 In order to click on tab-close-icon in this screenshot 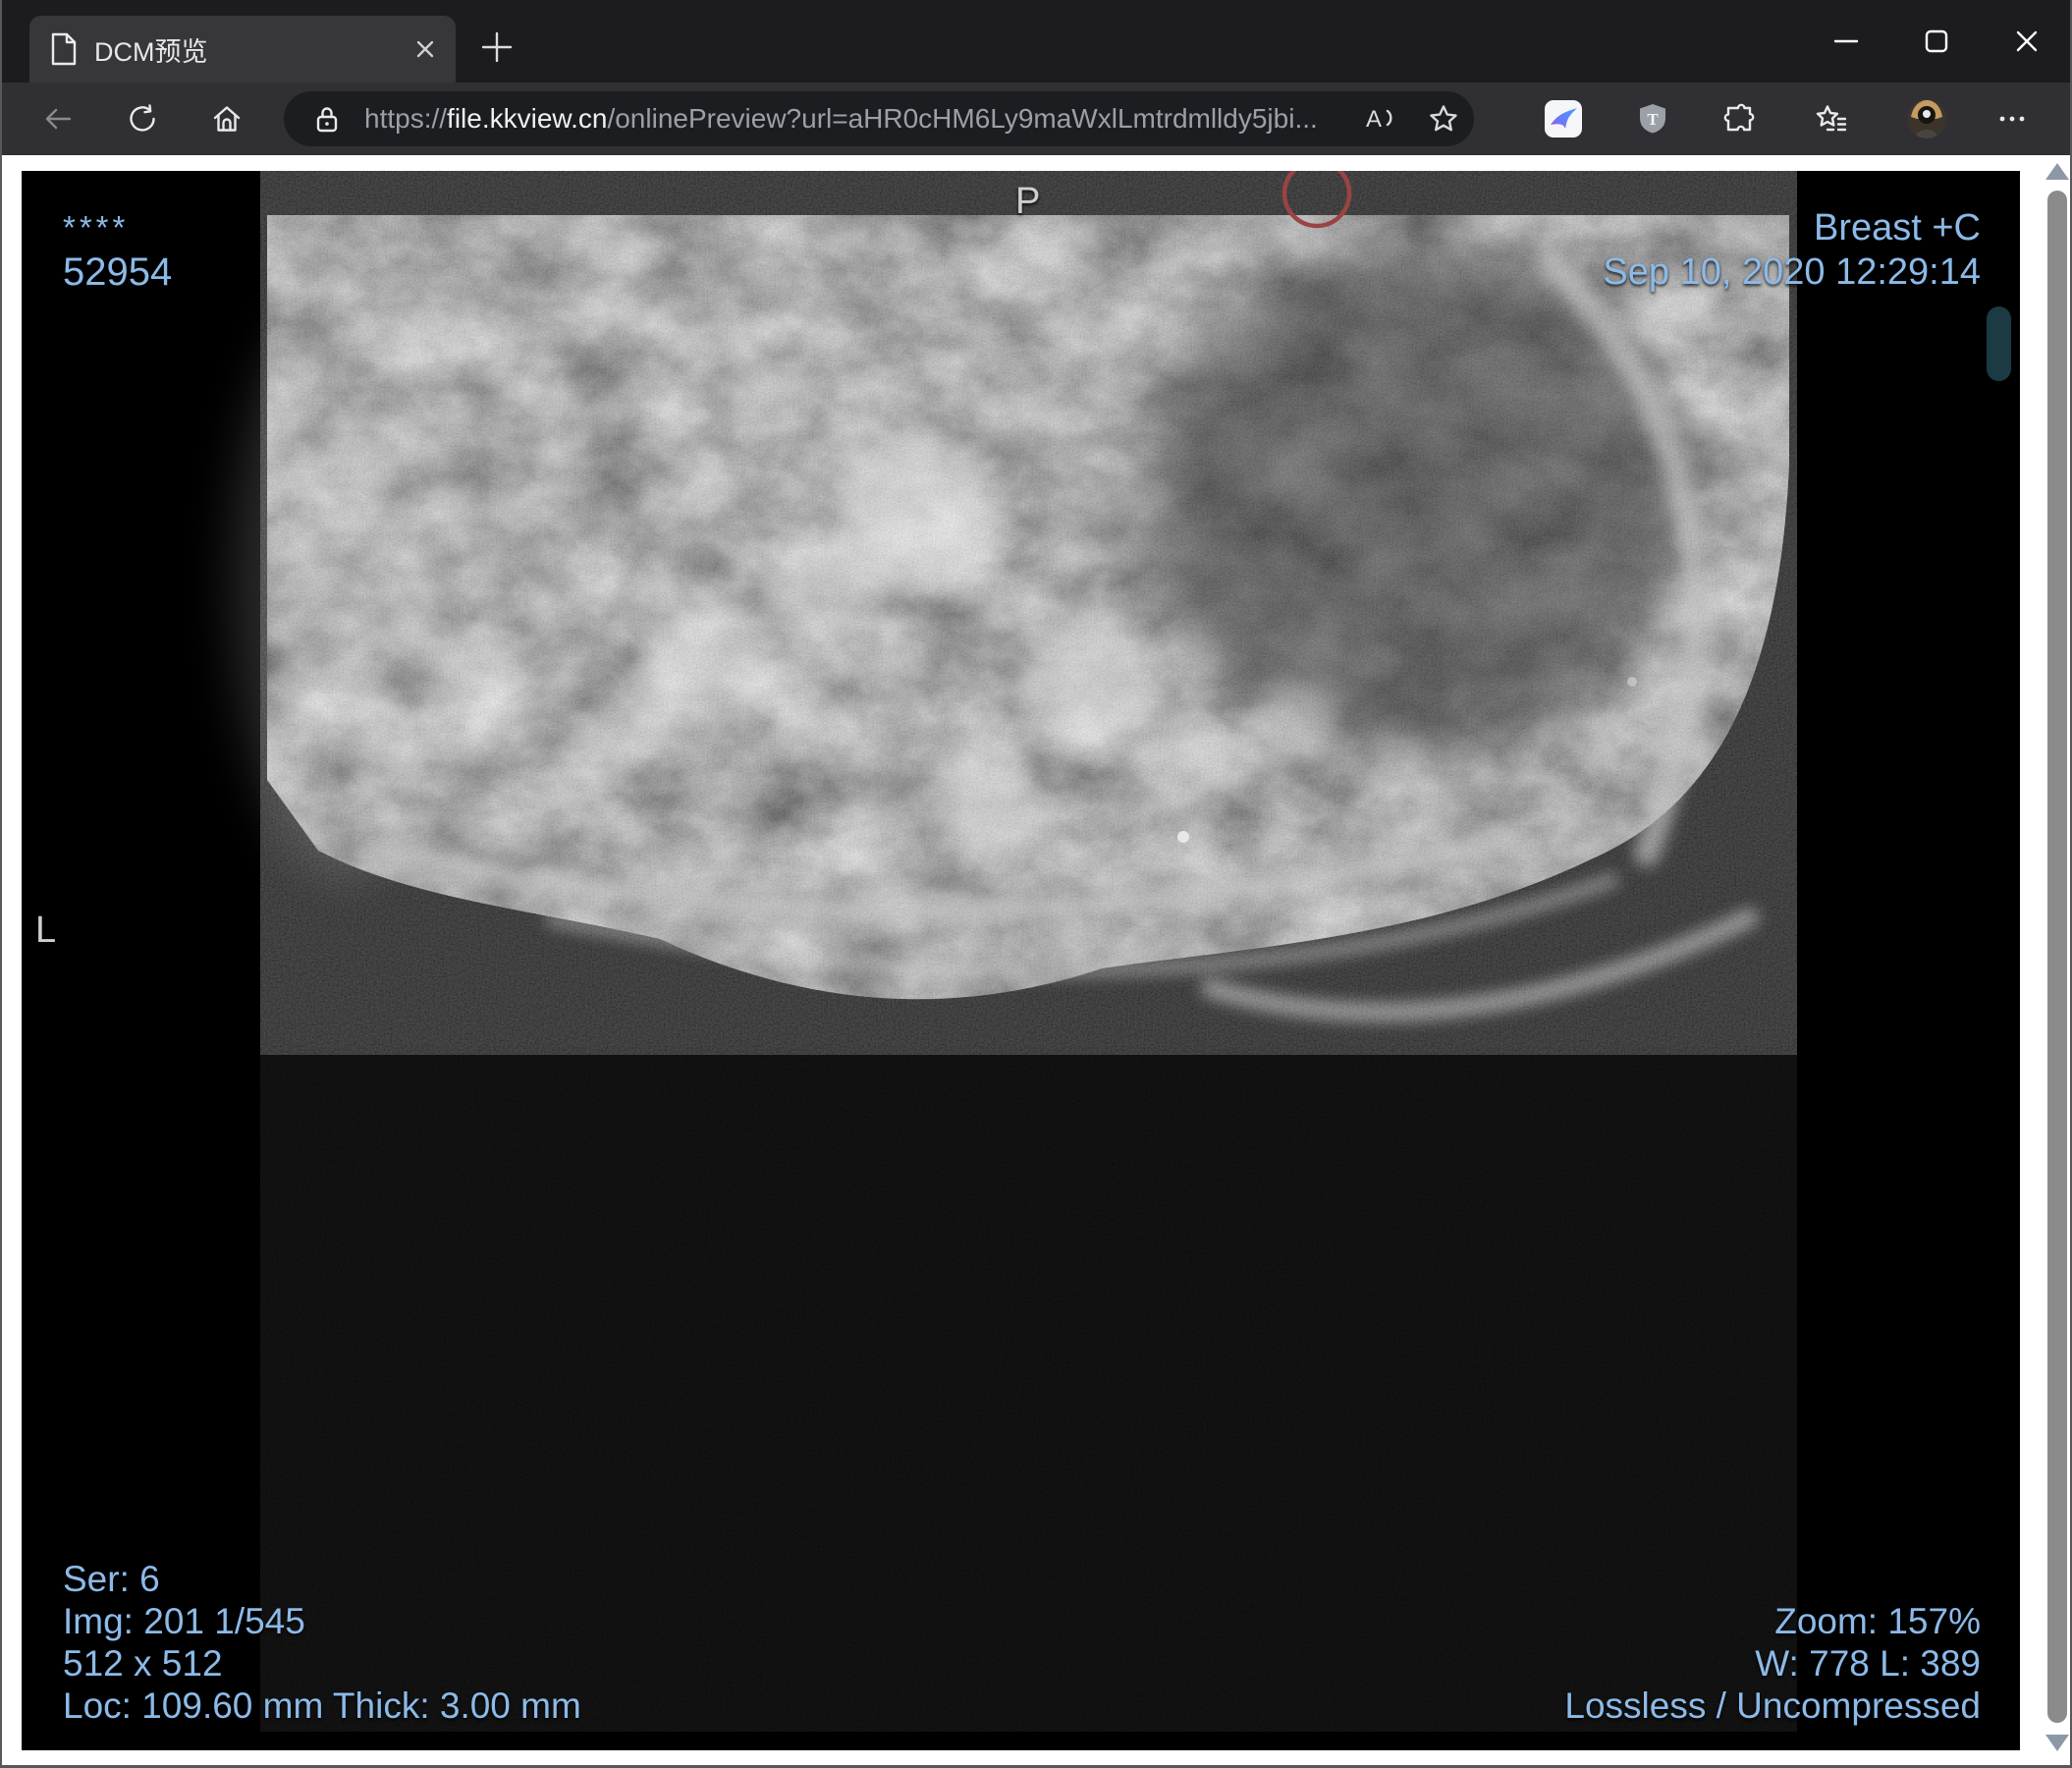, I will do `click(425, 49)`.